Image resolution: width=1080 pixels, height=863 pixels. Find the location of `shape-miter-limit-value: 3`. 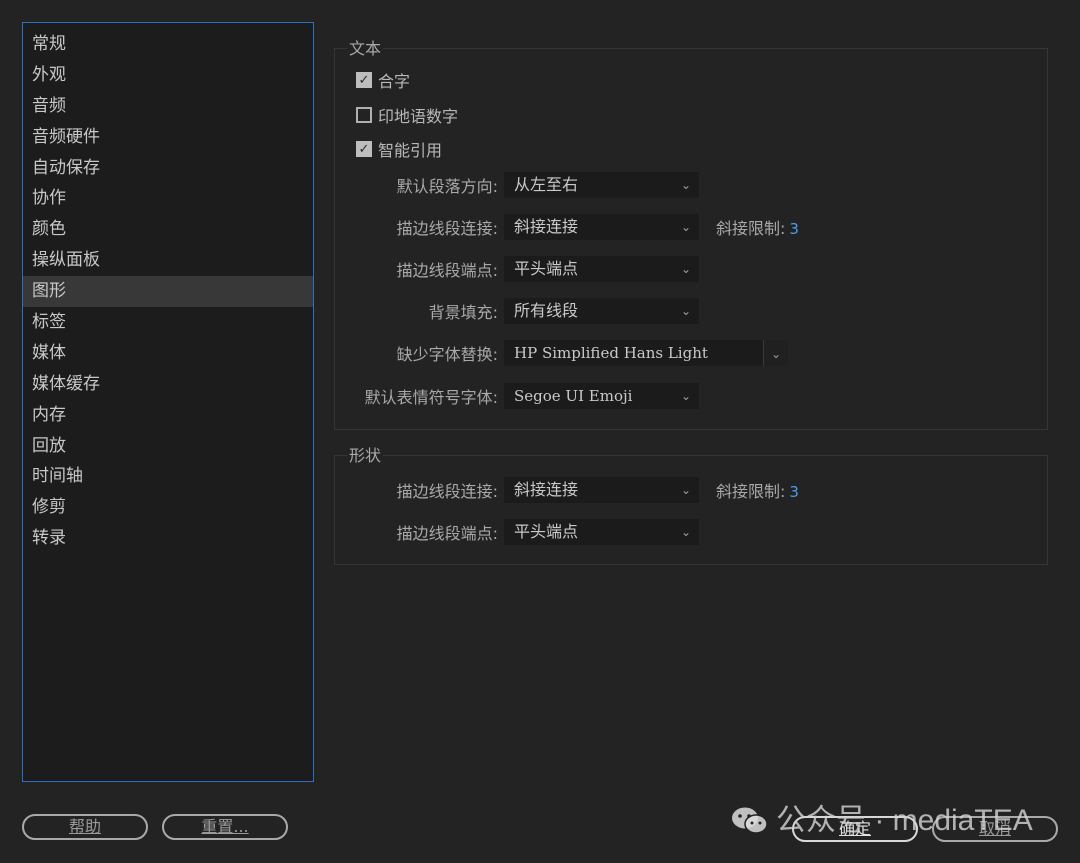

shape-miter-limit-value: 3 is located at coordinates (794, 492).